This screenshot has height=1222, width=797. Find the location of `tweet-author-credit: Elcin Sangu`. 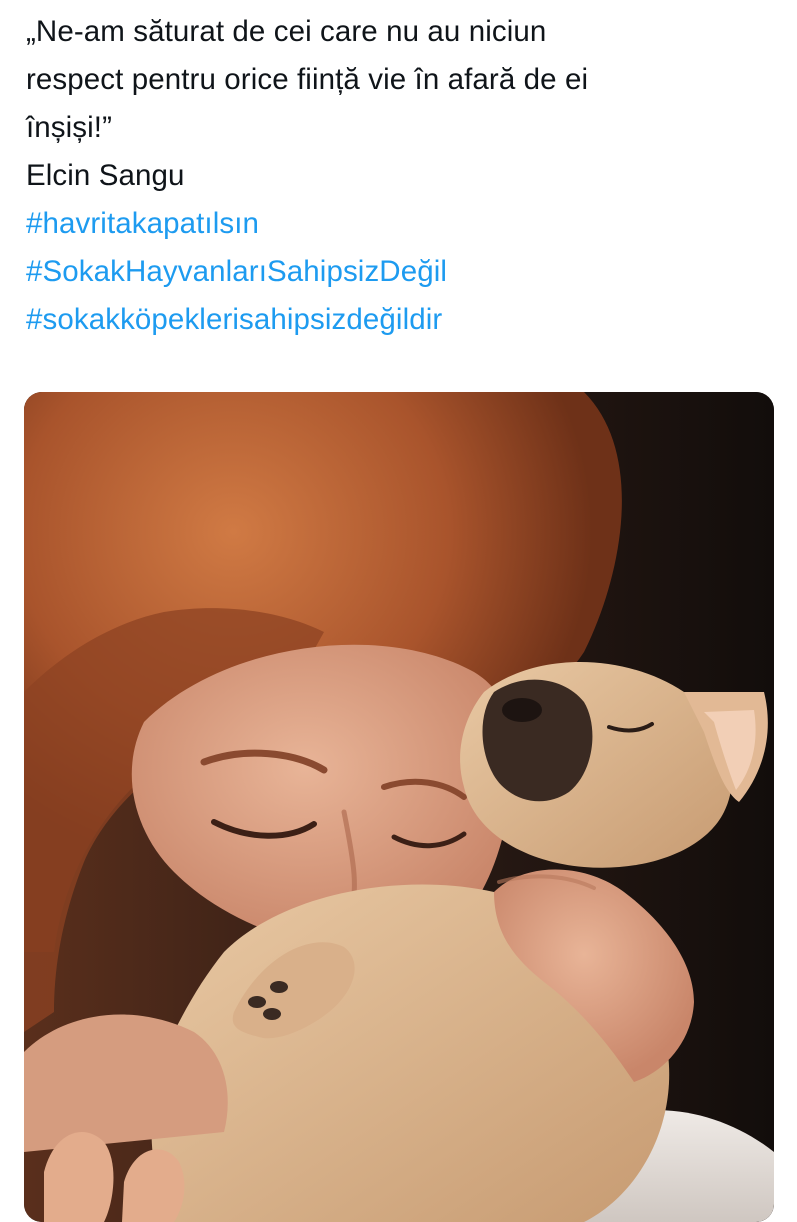

tweet-author-credit: Elcin Sangu is located at coordinates (105, 175).